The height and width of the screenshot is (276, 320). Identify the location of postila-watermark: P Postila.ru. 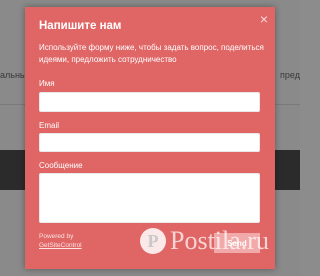
(220, 246).